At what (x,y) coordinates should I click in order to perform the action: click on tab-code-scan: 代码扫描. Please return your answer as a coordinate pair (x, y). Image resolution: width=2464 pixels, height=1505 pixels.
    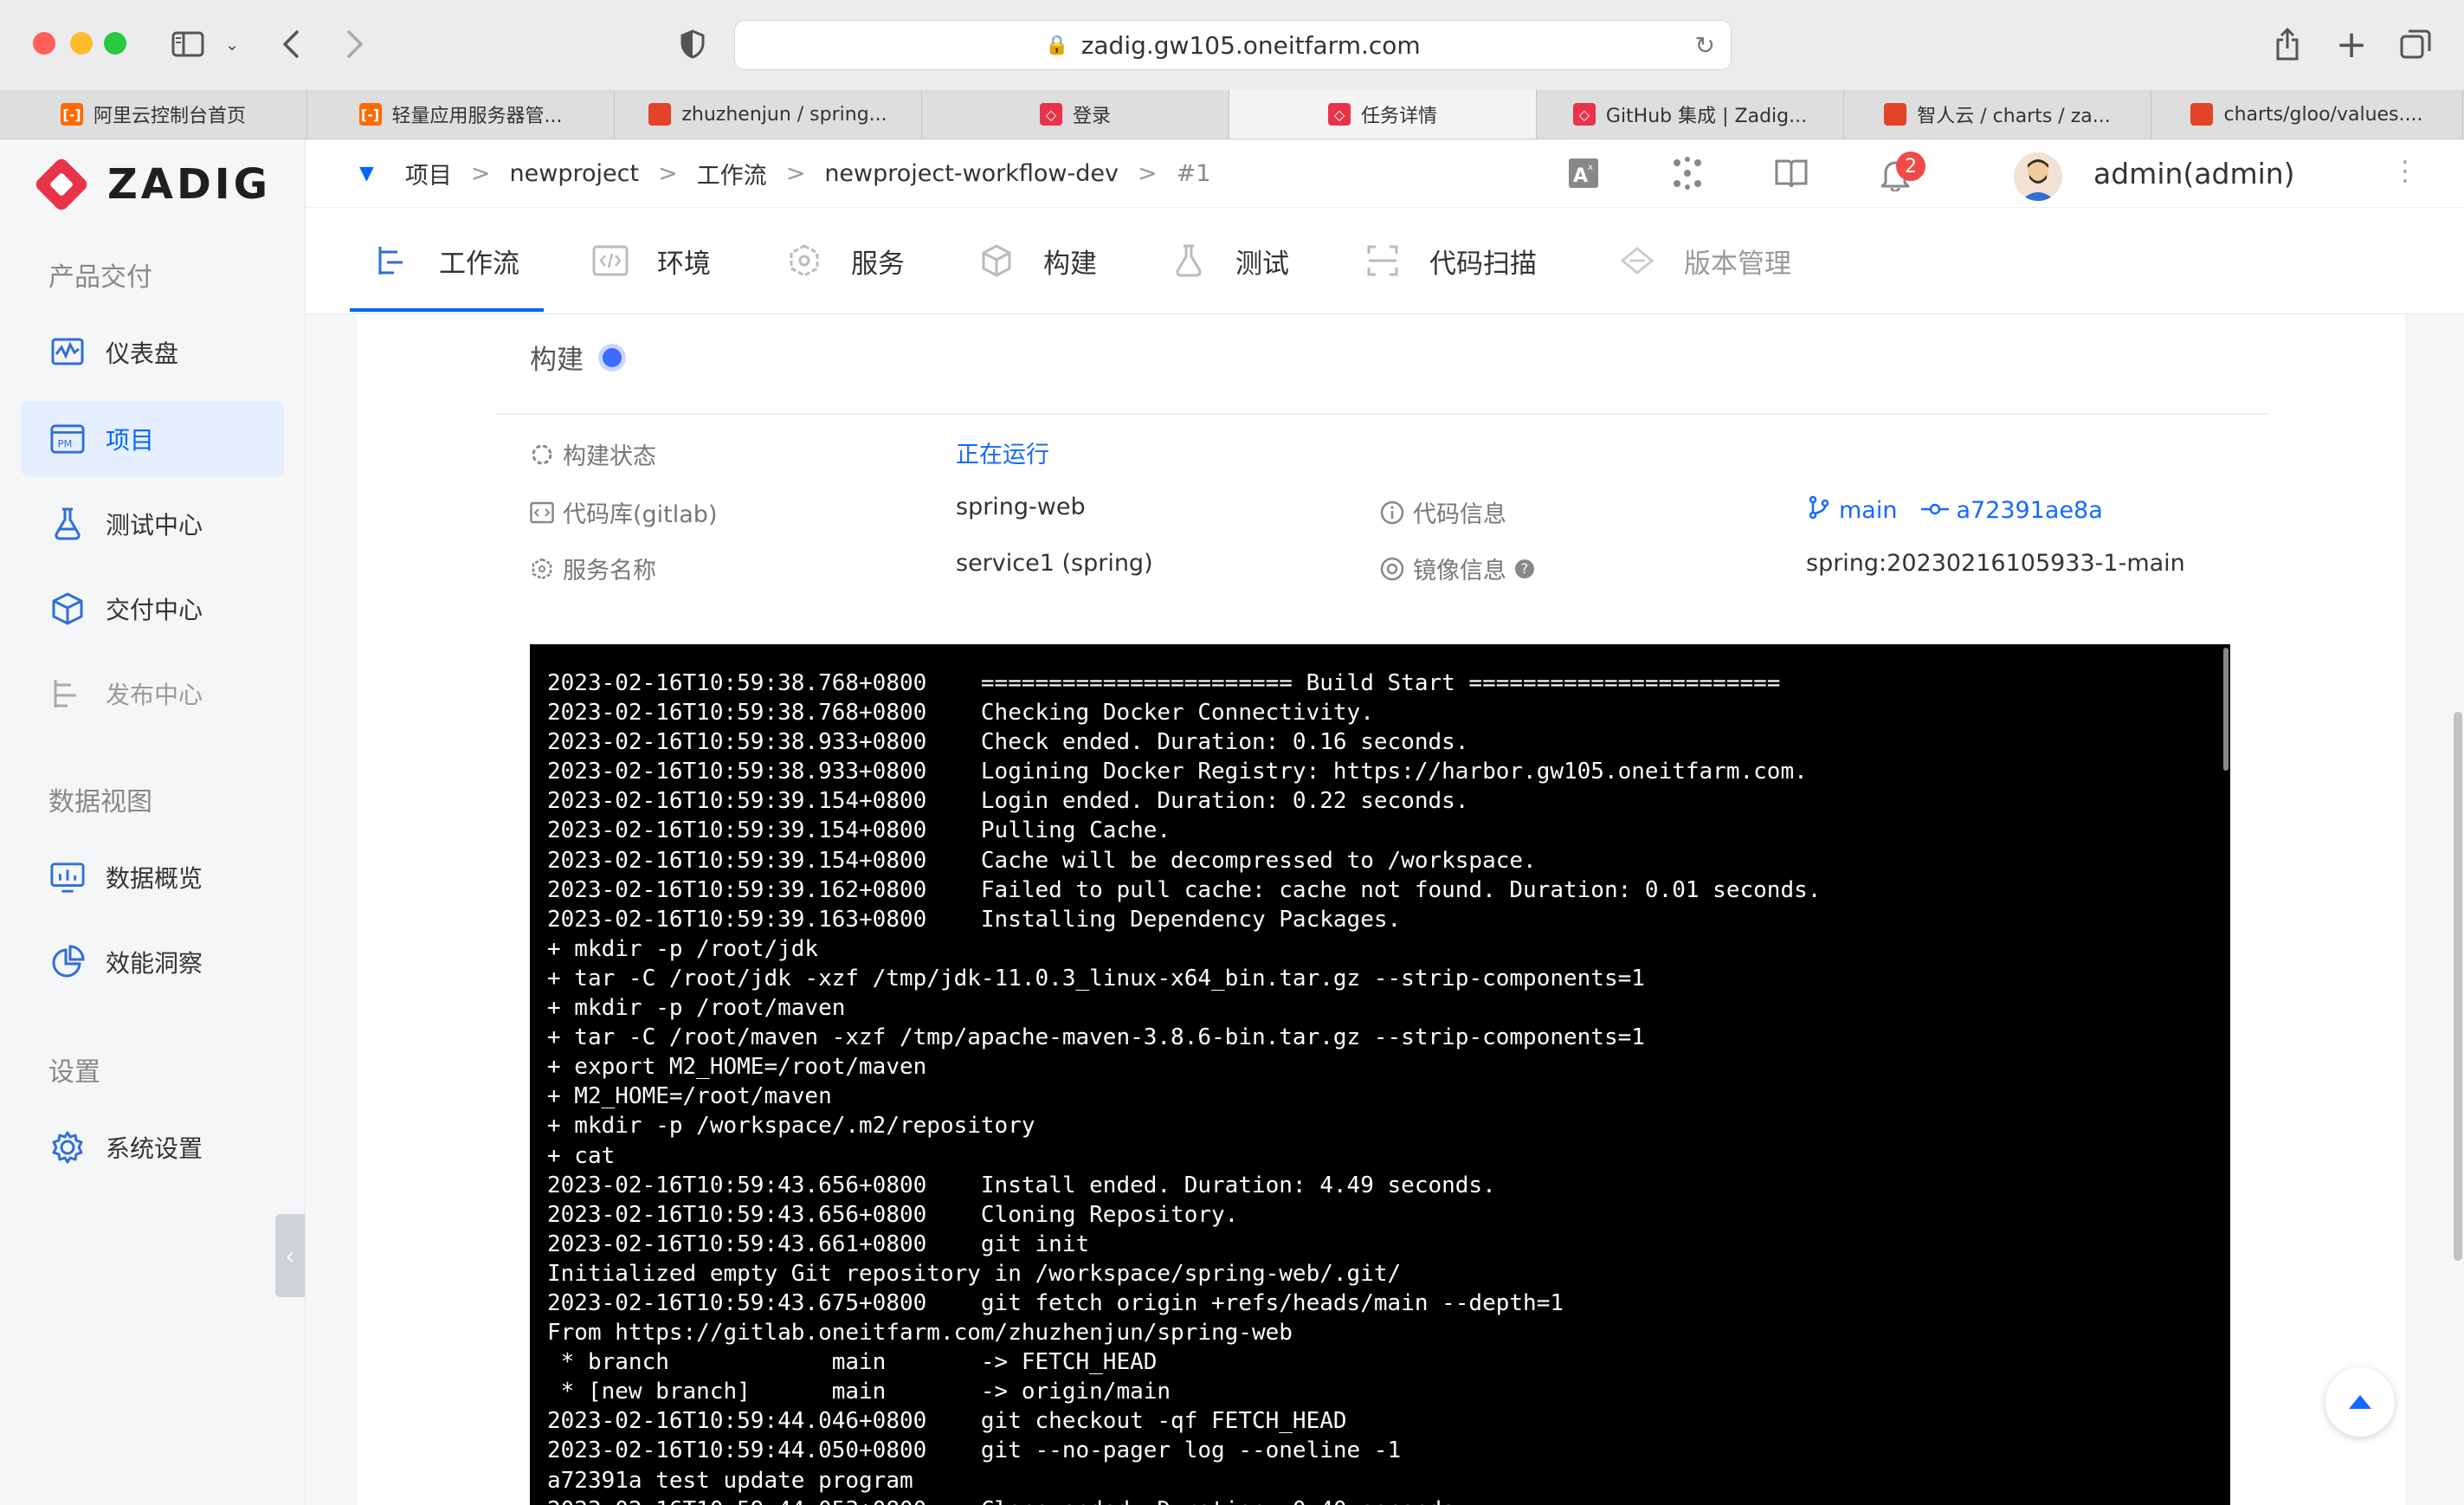
    Looking at the image, I should click on (1450, 260).